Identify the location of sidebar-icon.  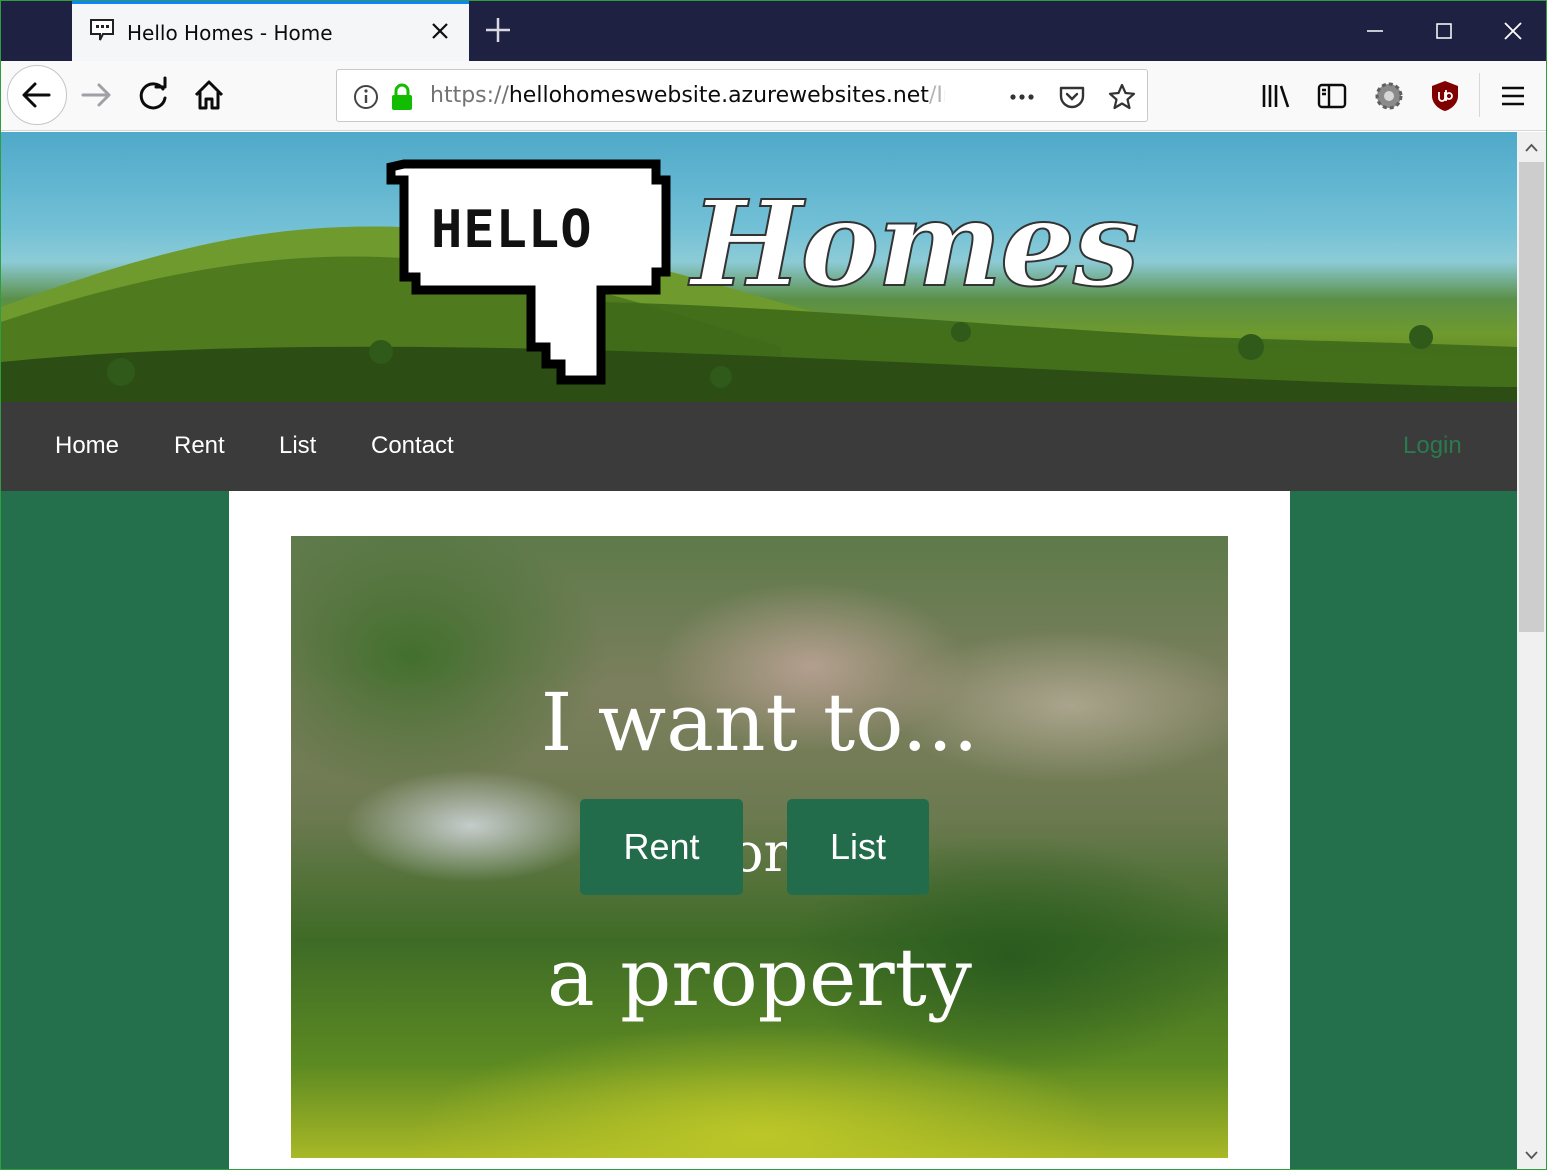
(1332, 96).